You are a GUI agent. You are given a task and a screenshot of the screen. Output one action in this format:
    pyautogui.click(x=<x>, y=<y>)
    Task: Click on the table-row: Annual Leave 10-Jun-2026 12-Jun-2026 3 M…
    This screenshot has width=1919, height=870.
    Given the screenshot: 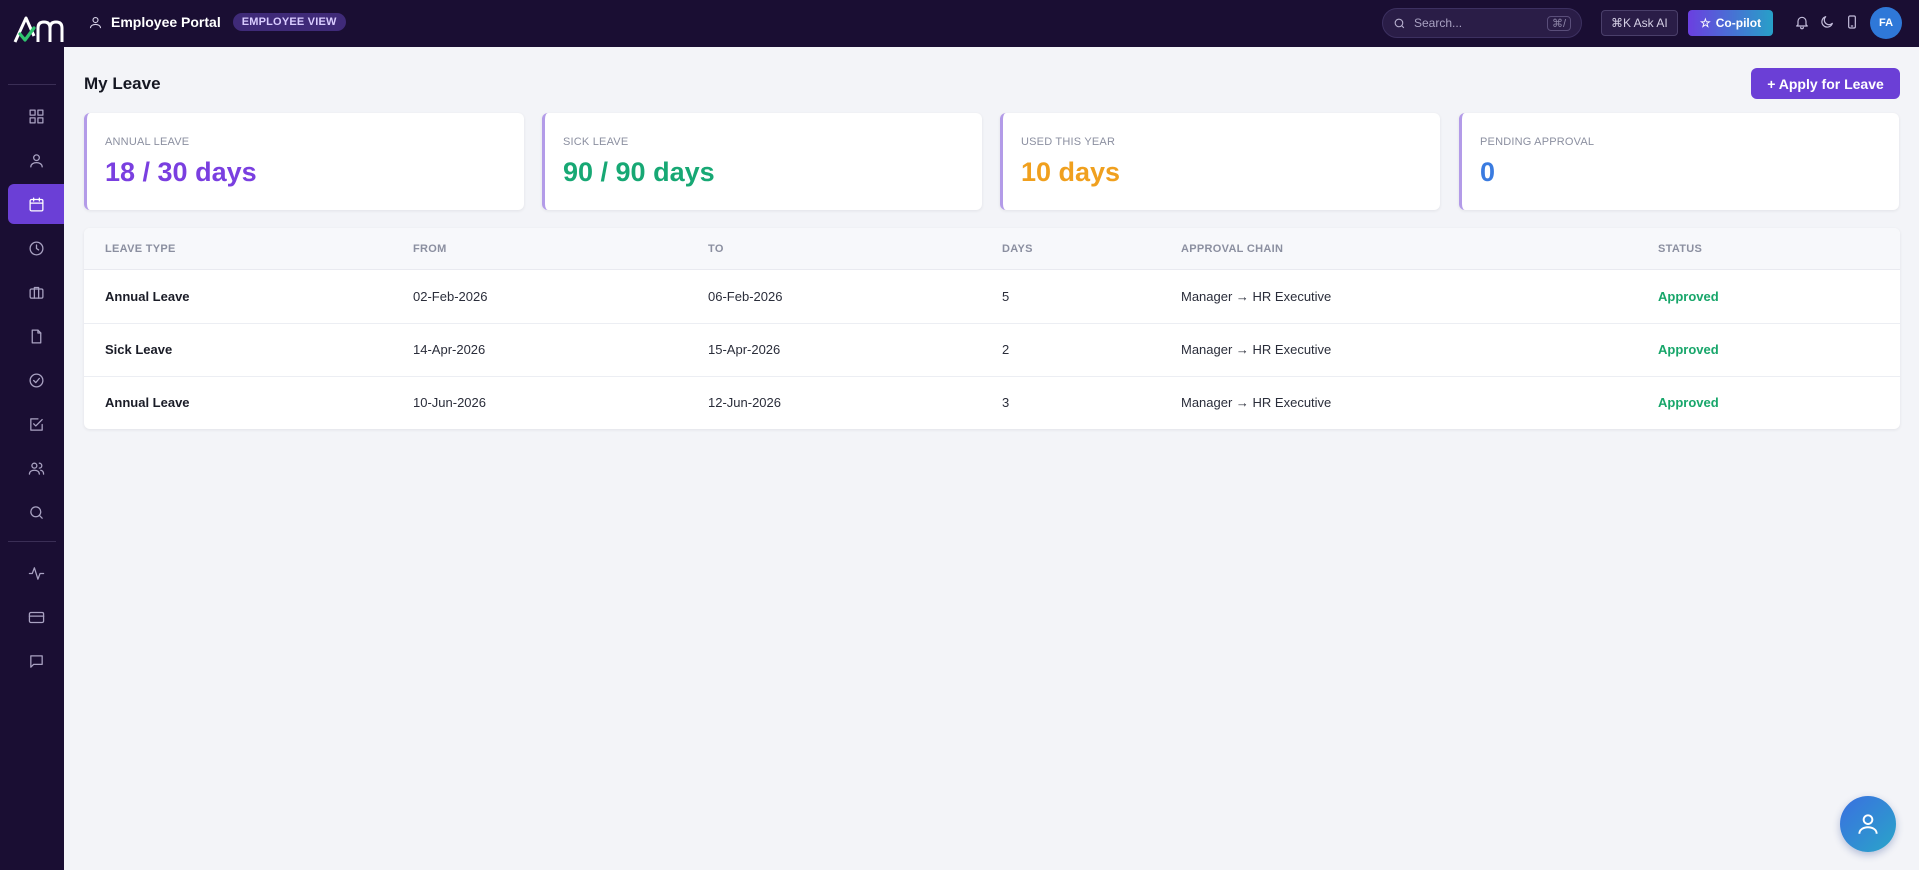 What is the action you would take?
    pyautogui.click(x=992, y=403)
    